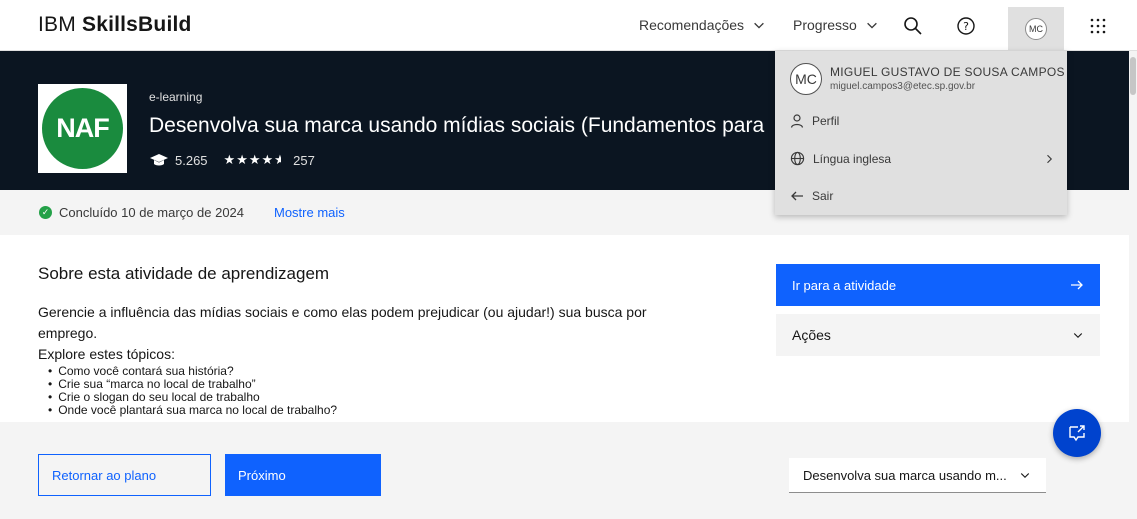 This screenshot has width=1137, height=519. What do you see at coordinates (922, 196) in the screenshot?
I see `menu-item-logout: Sair` at bounding box center [922, 196].